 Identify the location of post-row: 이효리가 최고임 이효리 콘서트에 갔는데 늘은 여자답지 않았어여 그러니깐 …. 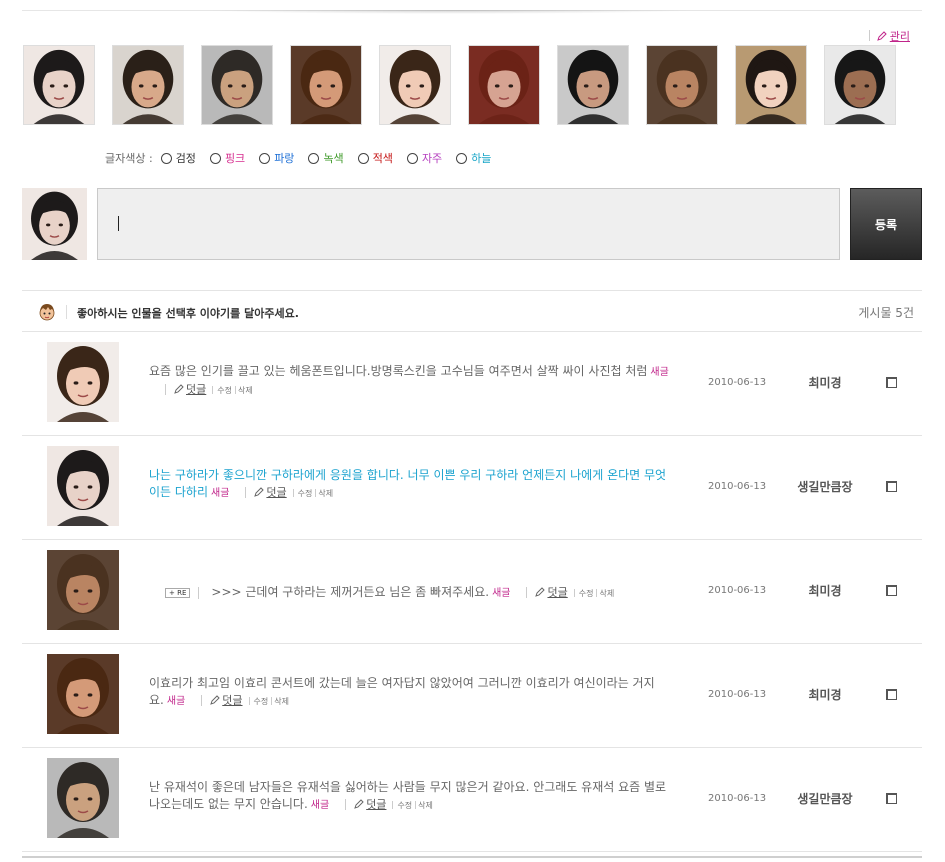
(472, 696).